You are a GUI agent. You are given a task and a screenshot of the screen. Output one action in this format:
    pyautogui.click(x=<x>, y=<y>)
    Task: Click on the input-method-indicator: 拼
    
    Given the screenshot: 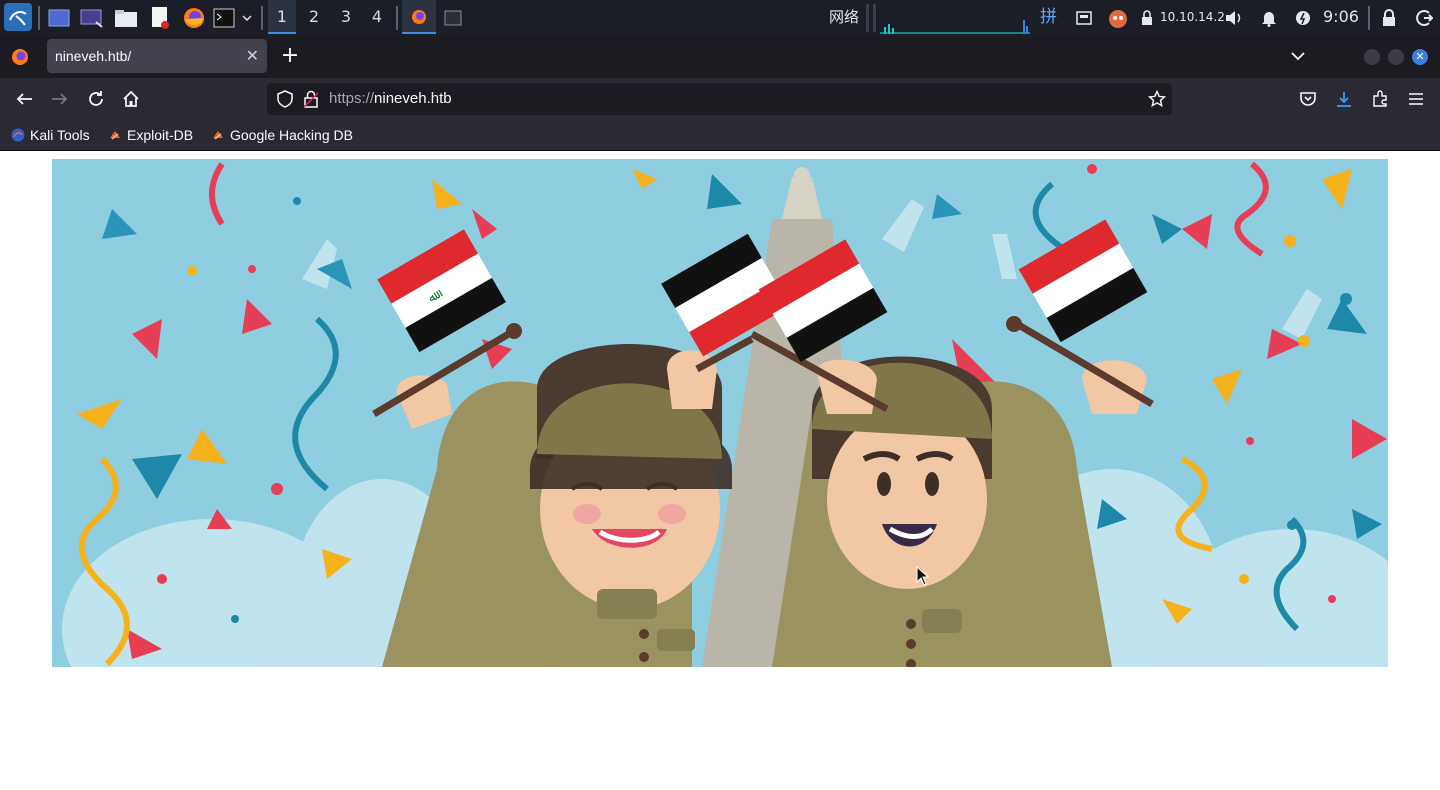 What is the action you would take?
    pyautogui.click(x=1048, y=17)
    